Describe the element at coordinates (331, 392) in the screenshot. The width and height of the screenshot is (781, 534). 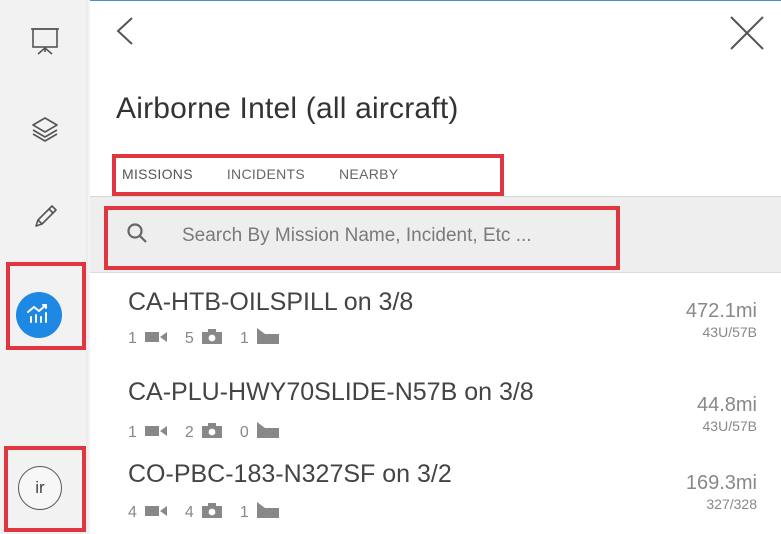
I see `mission-name: CA-PLU-HWY70SLIDE-N57B on 3/8` at that location.